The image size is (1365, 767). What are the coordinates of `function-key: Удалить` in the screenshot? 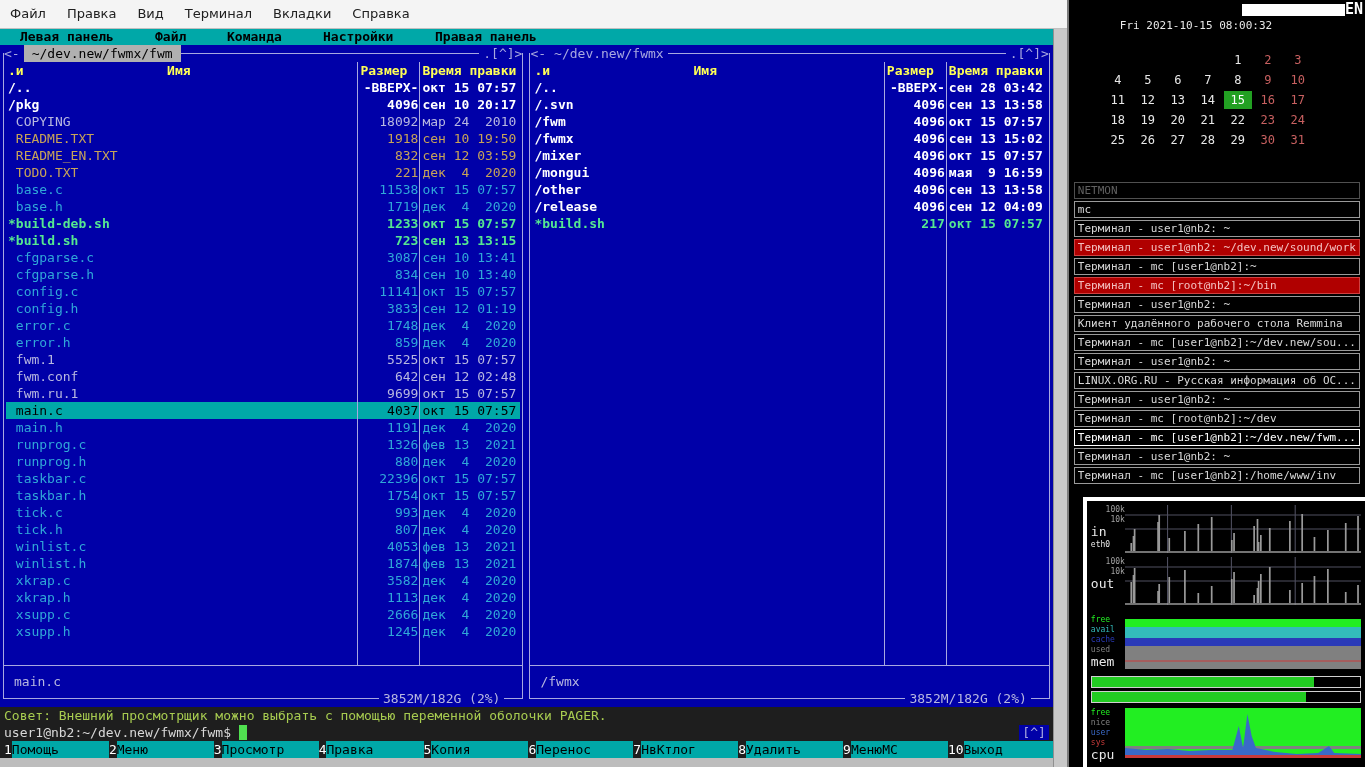 It's located at (795, 749).